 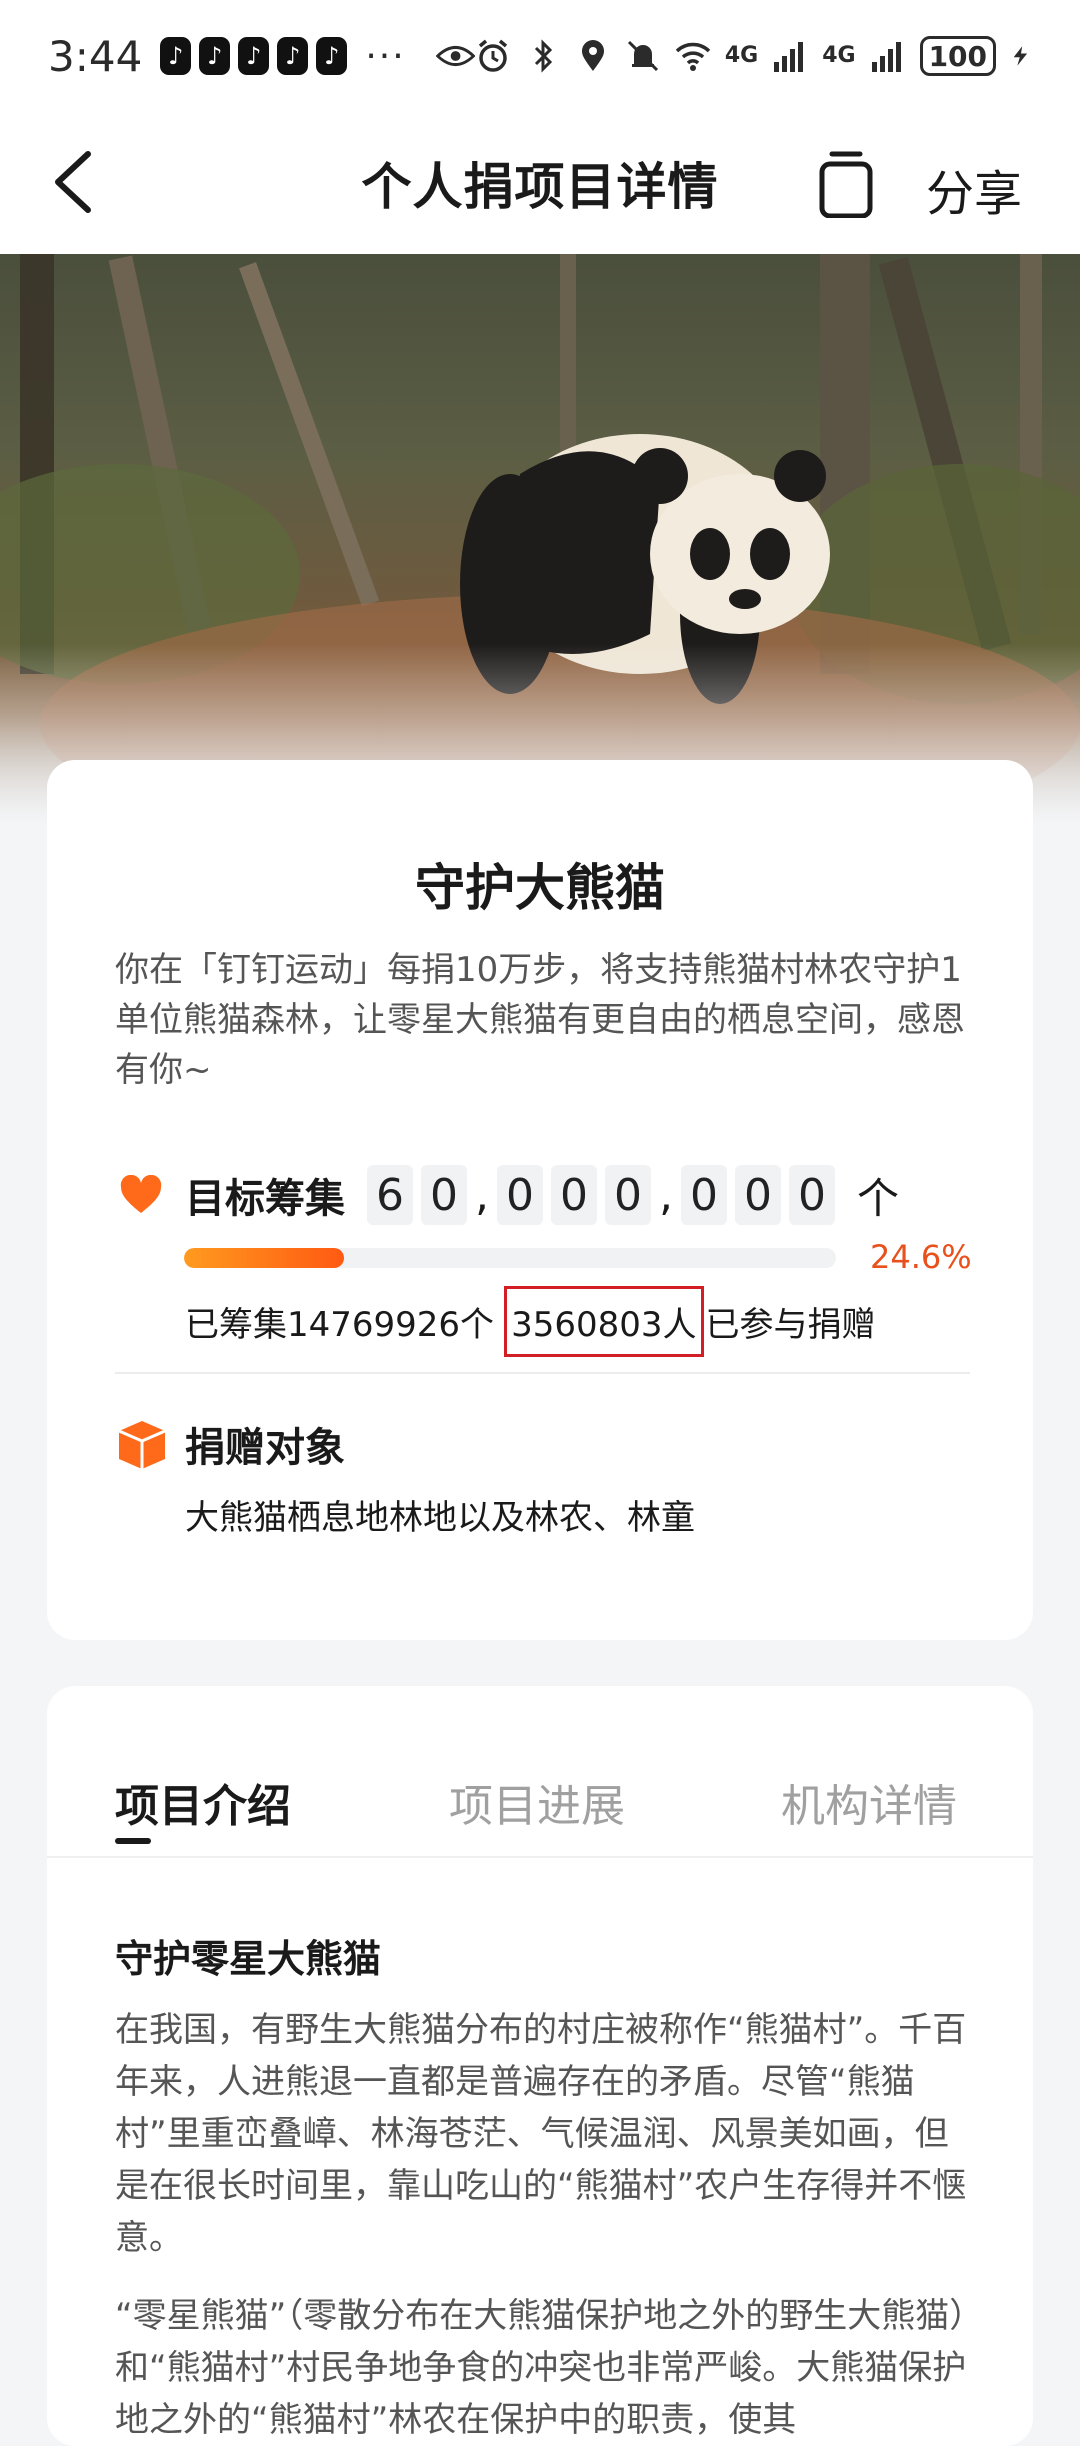 What do you see at coordinates (142, 1445) in the screenshot?
I see `box-icon` at bounding box center [142, 1445].